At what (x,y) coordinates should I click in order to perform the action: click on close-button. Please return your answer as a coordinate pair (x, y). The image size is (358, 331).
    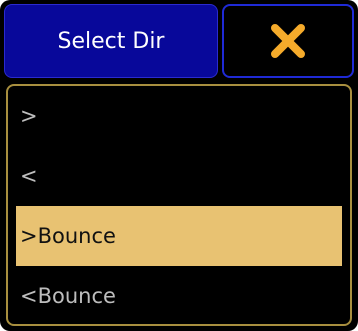
    Looking at the image, I should click on (288, 41).